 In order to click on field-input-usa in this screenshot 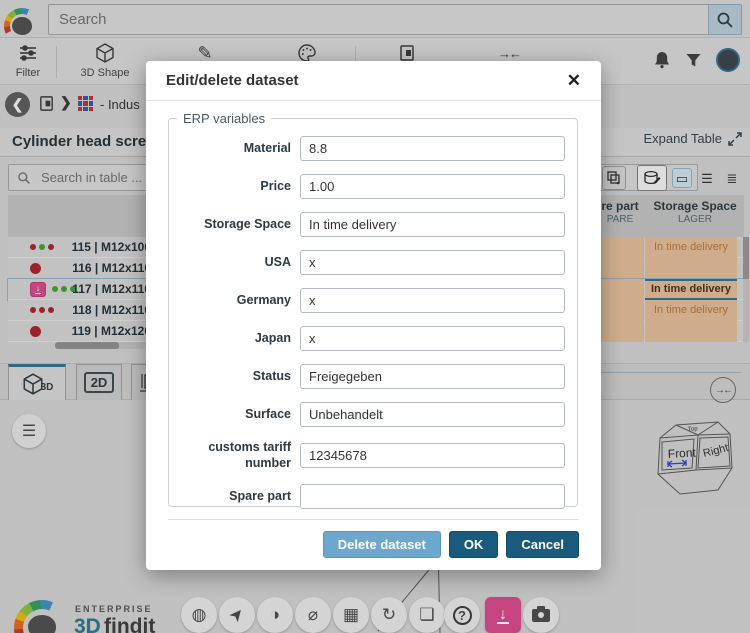, I will do `click(432, 262)`.